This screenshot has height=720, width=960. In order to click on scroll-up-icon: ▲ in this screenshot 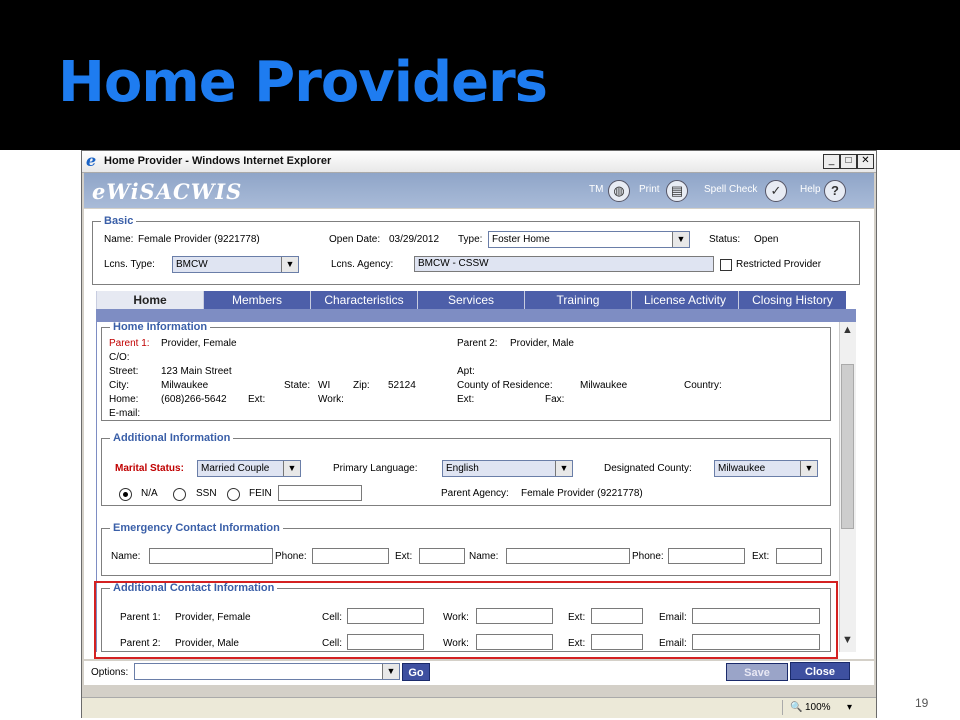, I will do `click(847, 330)`.